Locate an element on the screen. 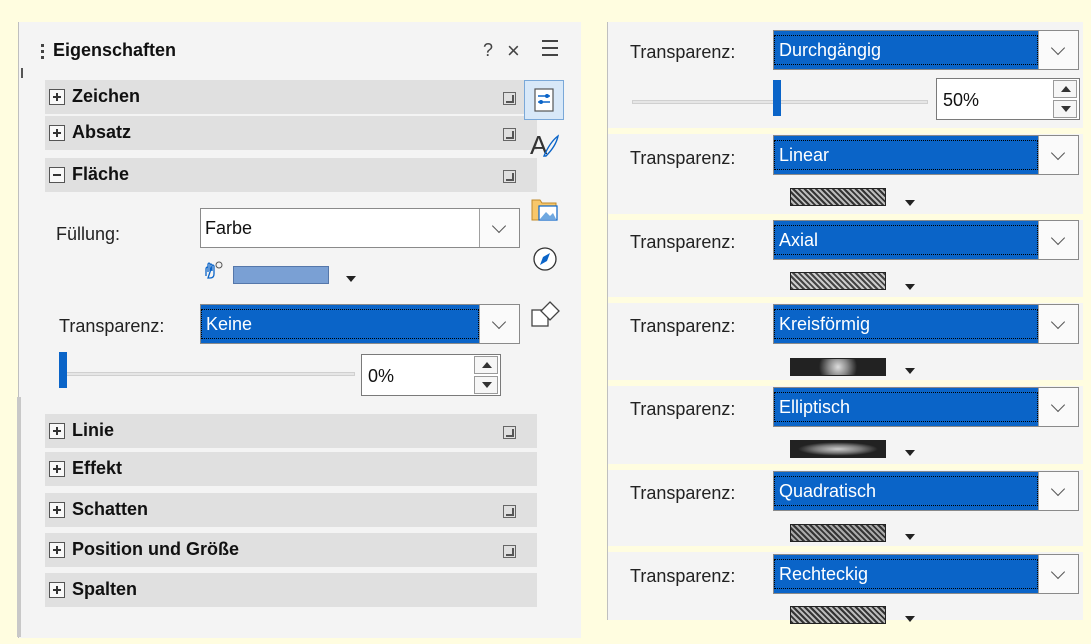  fill-dropdown: Farbe is located at coordinates (360, 228).